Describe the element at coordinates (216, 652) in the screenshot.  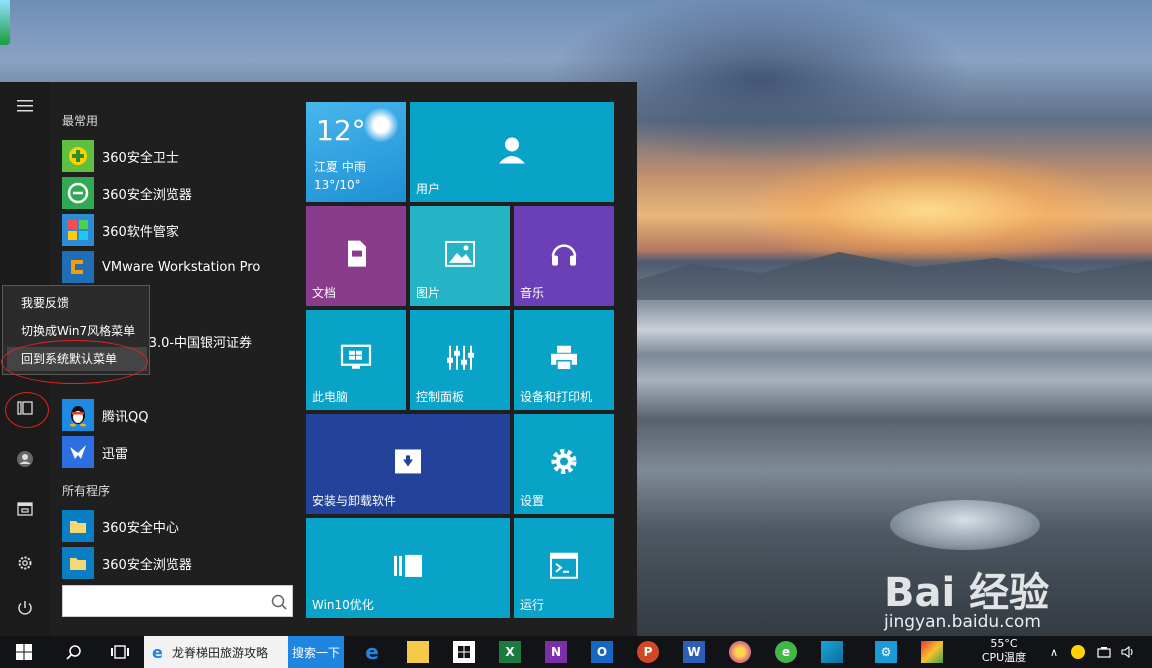
I see `taskbar-browser-search: e 龙脊梯田旅游攻略` at that location.